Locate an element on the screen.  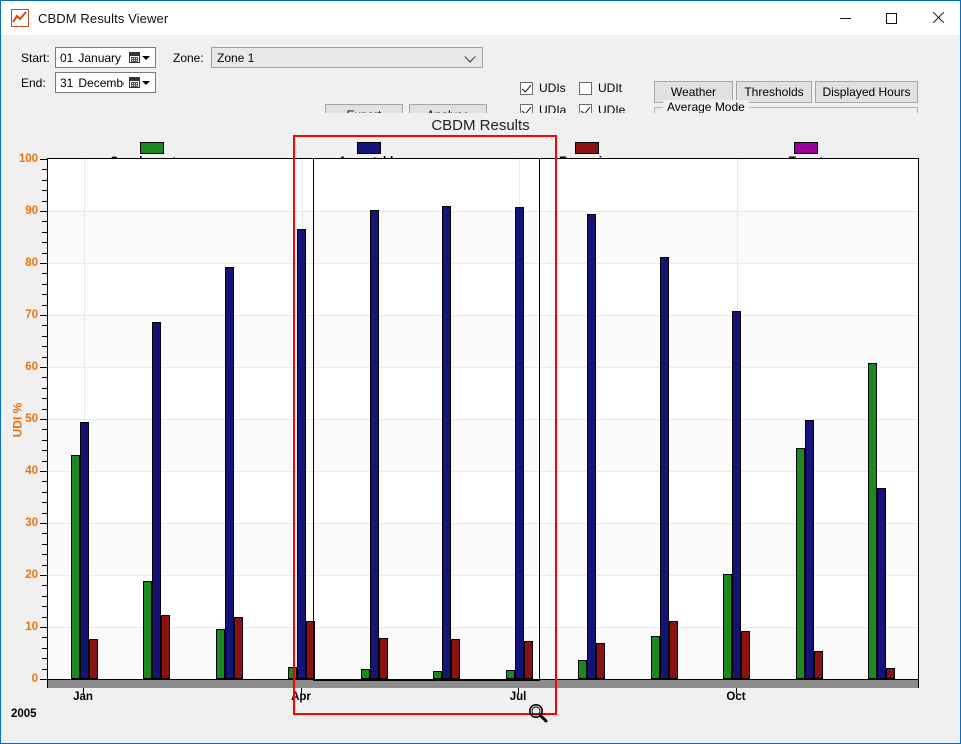
legend-swatch-excessive is located at coordinates (587, 148).